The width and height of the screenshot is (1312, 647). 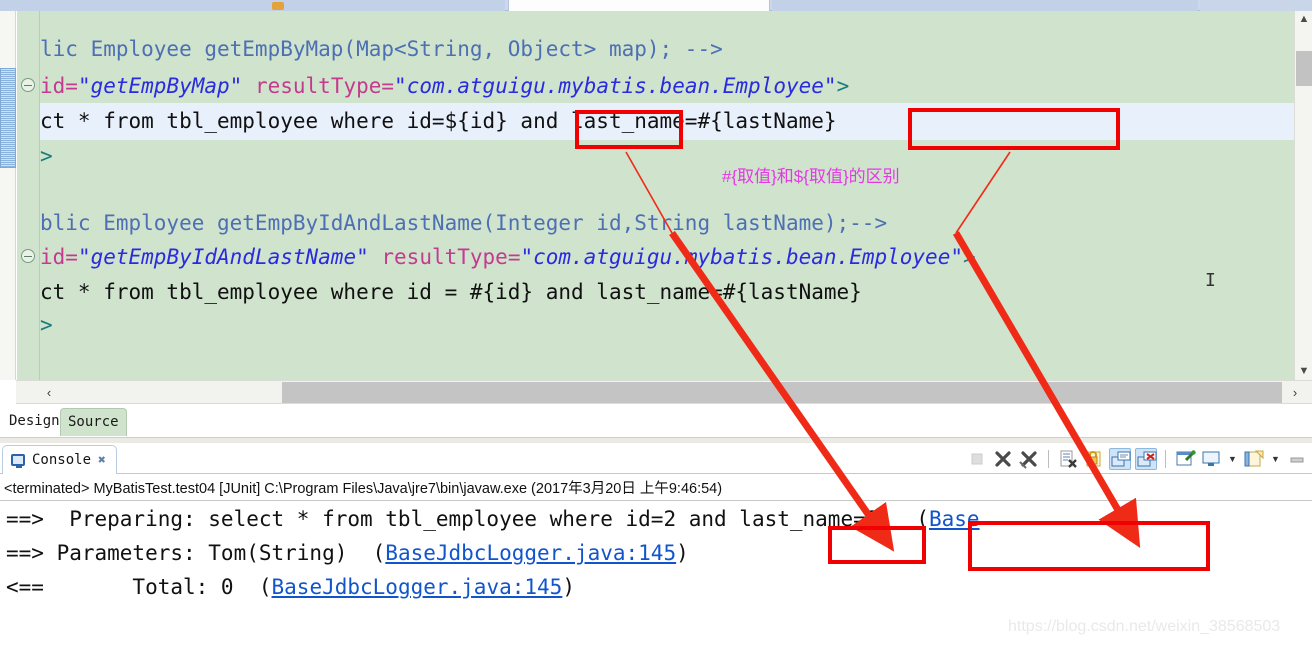 I want to click on editor-fold-gutter, so click(x=28, y=195).